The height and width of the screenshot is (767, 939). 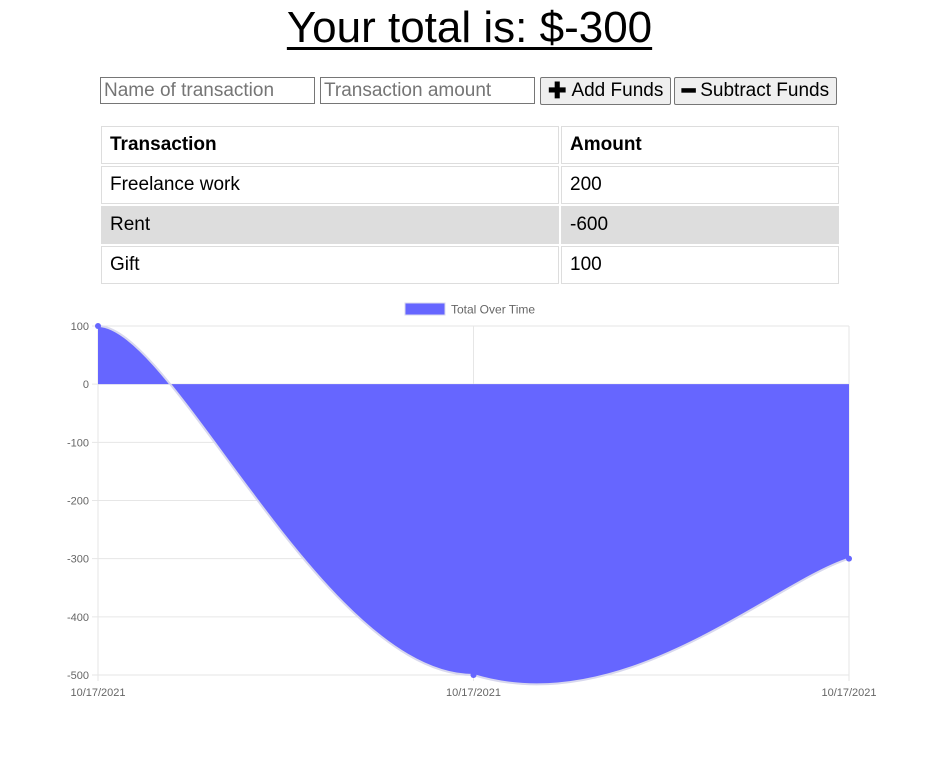 I want to click on legend-label: Total Over Time, so click(x=493, y=310).